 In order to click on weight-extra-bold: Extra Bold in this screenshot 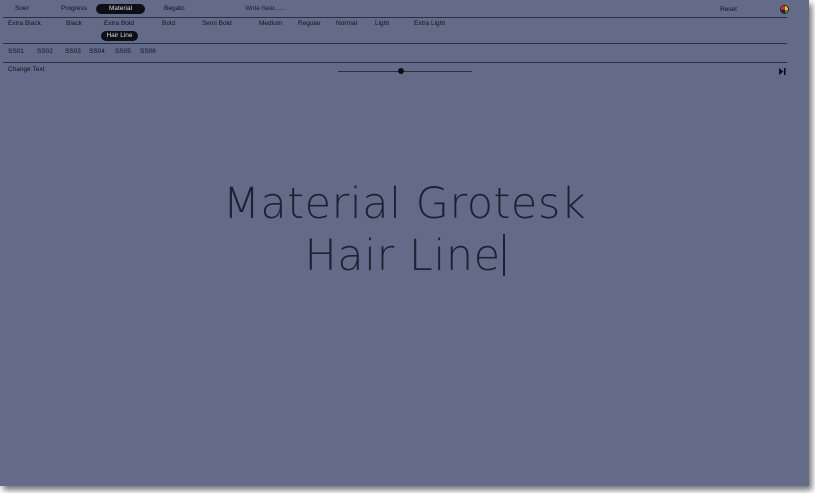, I will do `click(119, 24)`.